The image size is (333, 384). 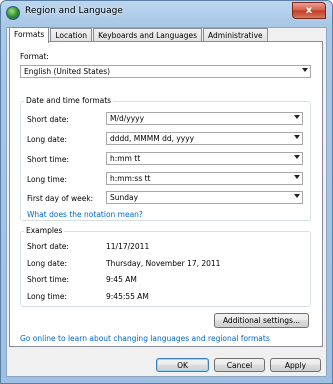 What do you see at coordinates (127, 296) in the screenshot?
I see `example-long-time-value: 9:45:55 AM` at bounding box center [127, 296].